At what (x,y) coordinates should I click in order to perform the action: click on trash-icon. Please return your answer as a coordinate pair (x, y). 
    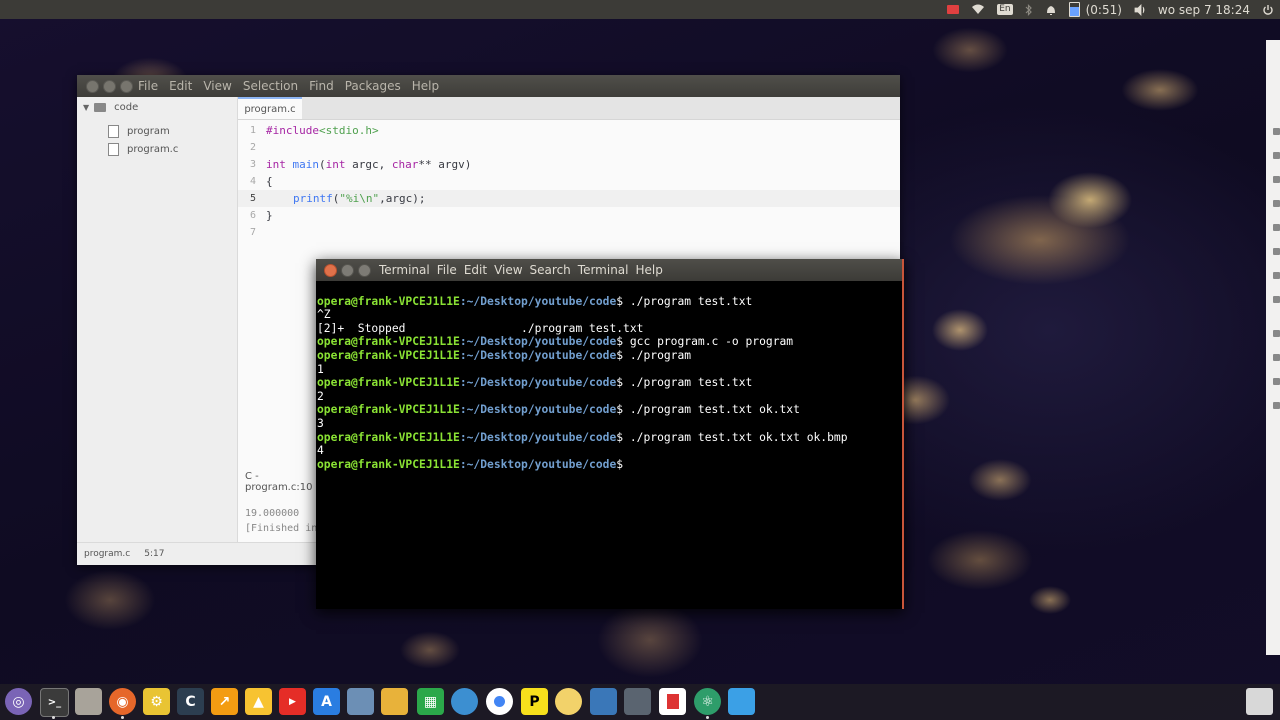
    Looking at the image, I should click on (1259, 701).